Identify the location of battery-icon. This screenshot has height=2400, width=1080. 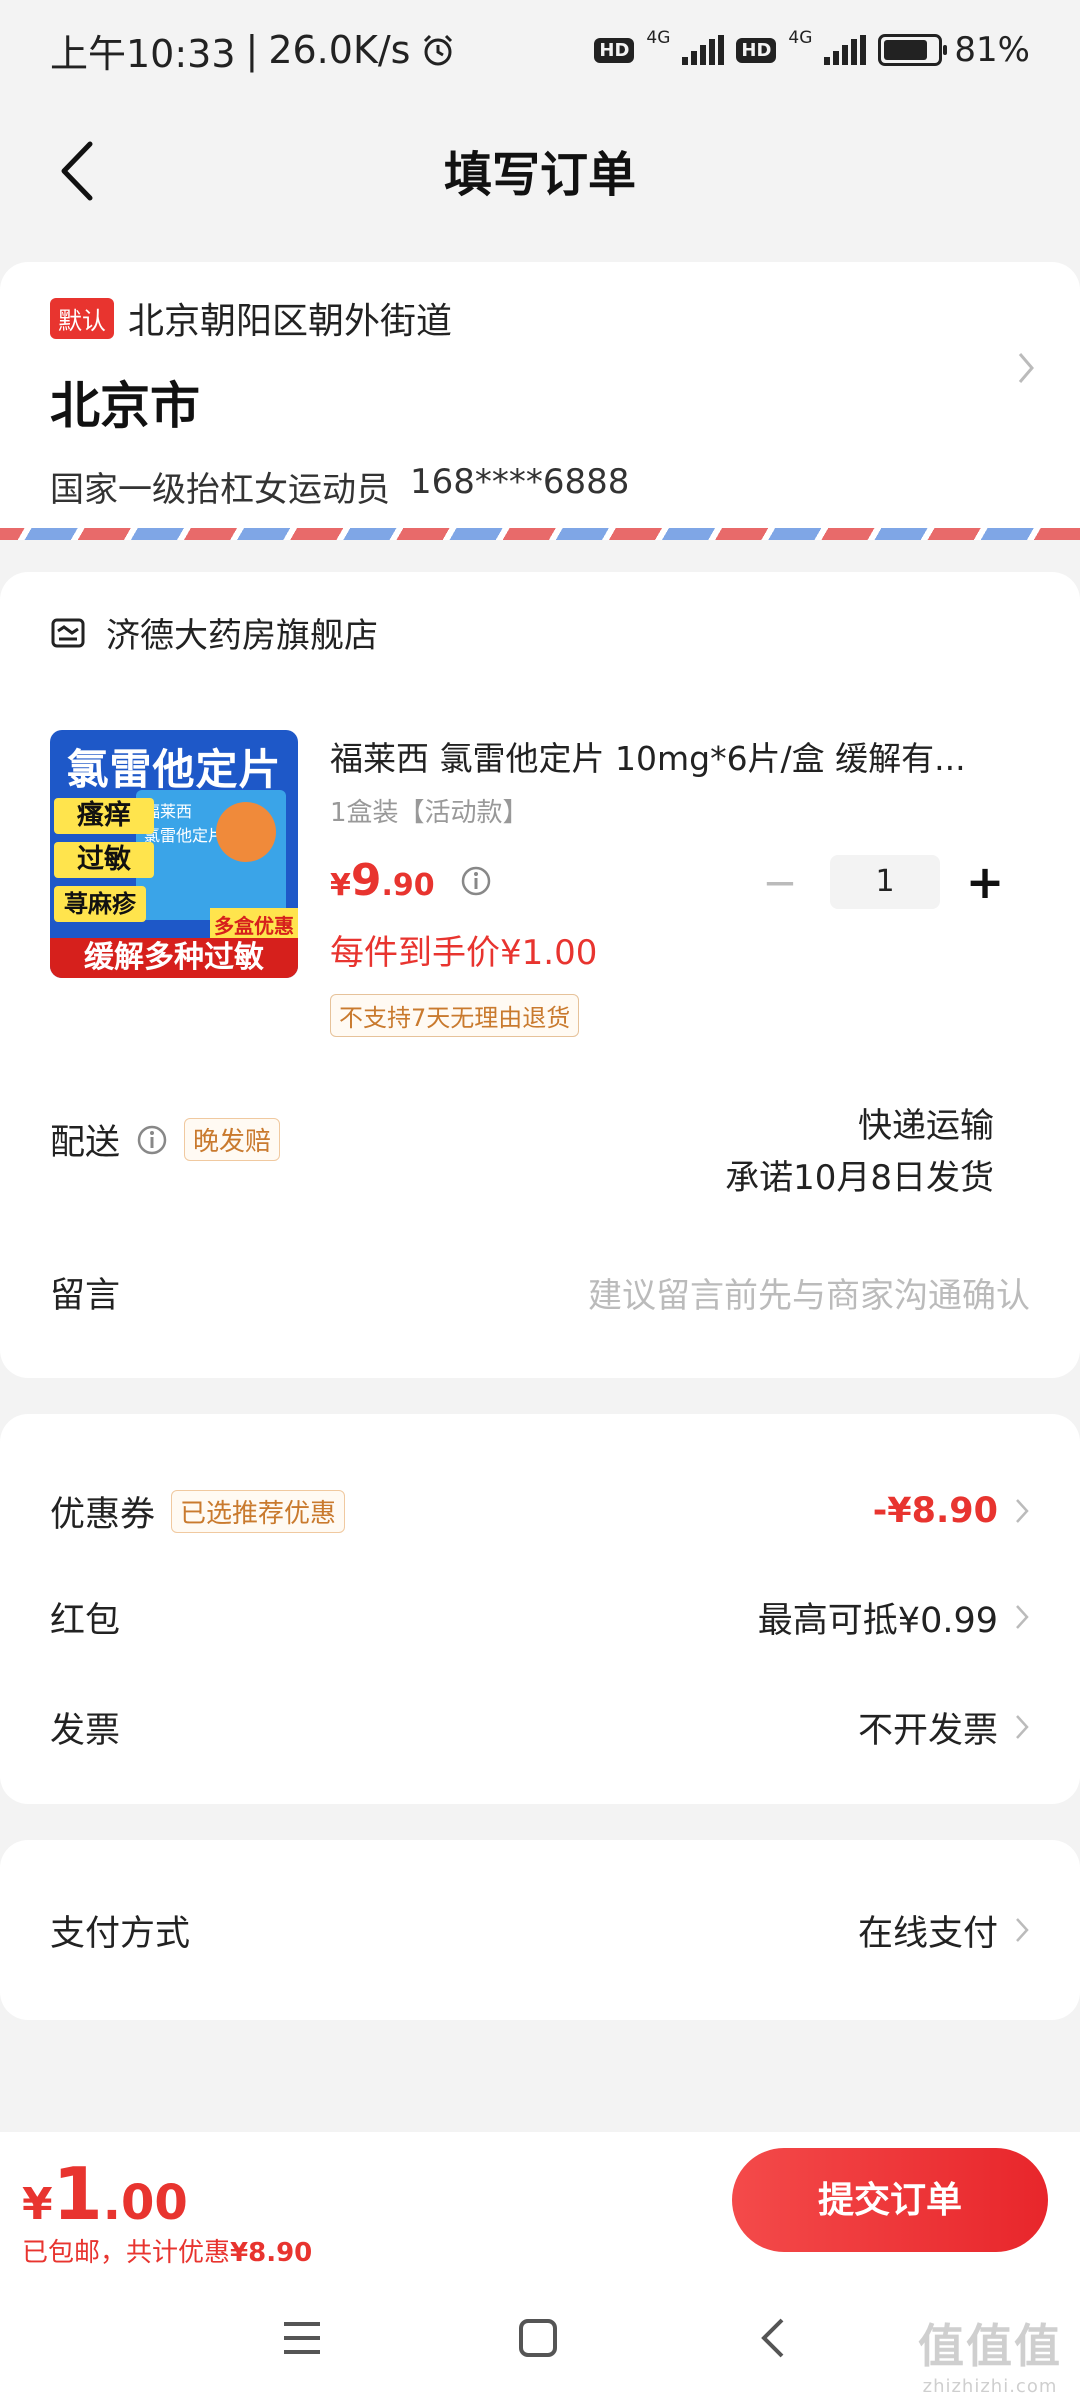
(913, 50).